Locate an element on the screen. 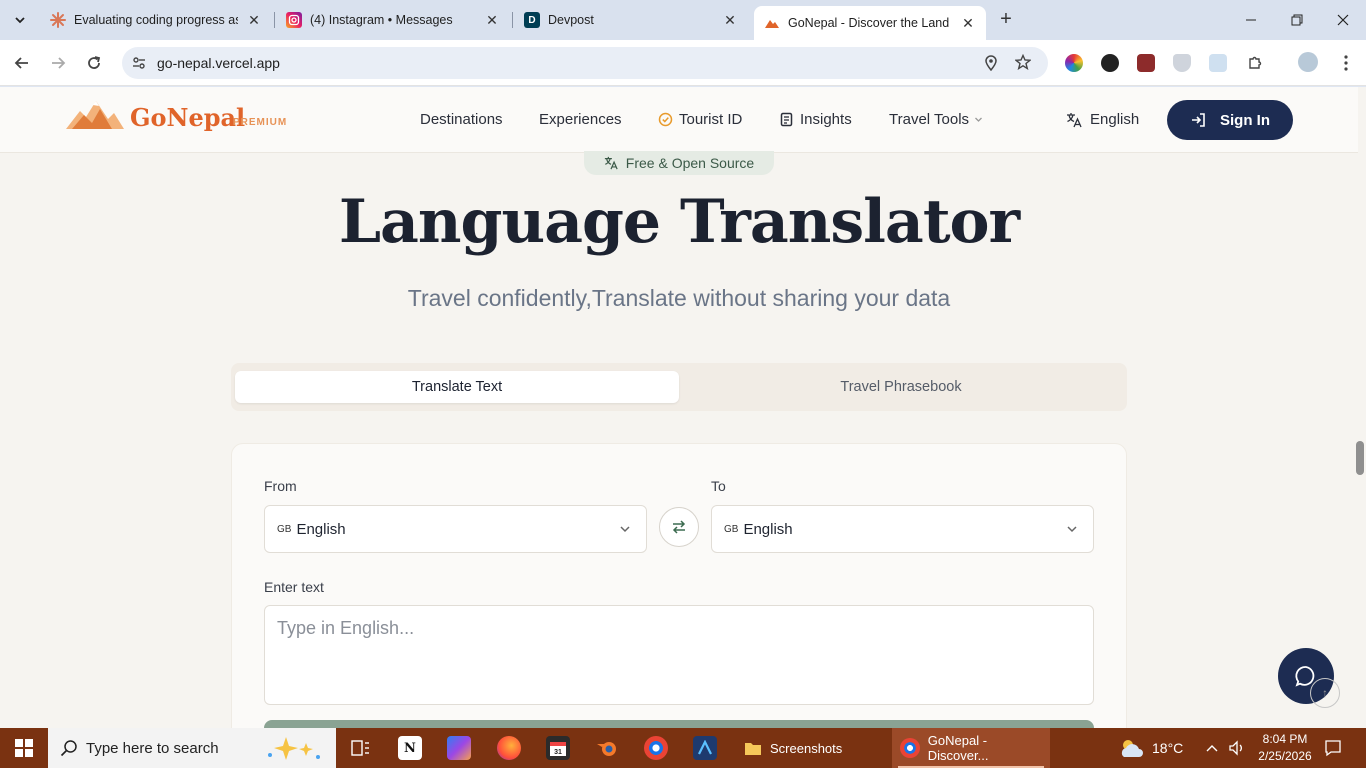  taskbar-search: Type here to search is located at coordinates (192, 748).